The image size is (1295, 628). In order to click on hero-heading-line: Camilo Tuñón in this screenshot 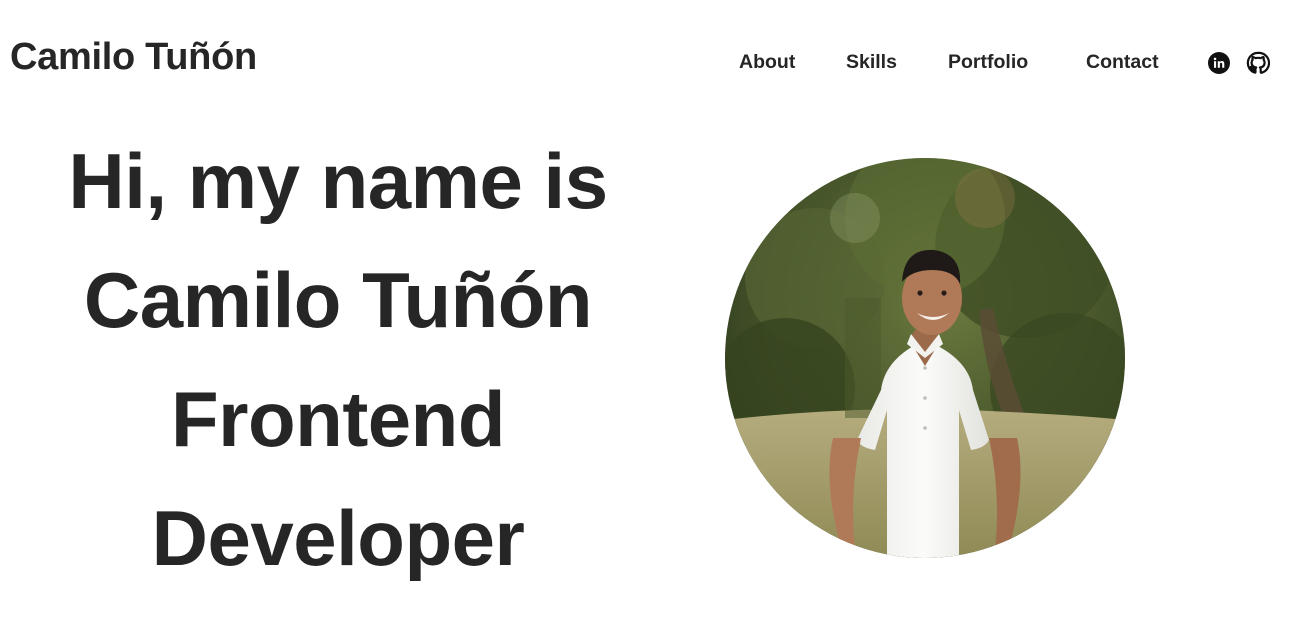, I will do `click(338, 300)`.